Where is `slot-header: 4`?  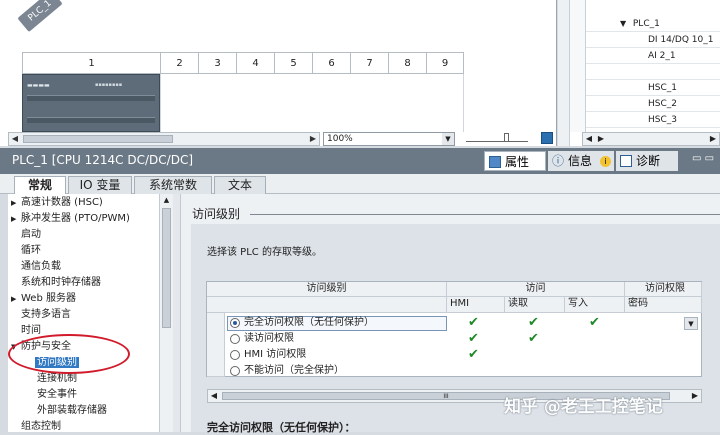
slot-header: 4 is located at coordinates (255, 63).